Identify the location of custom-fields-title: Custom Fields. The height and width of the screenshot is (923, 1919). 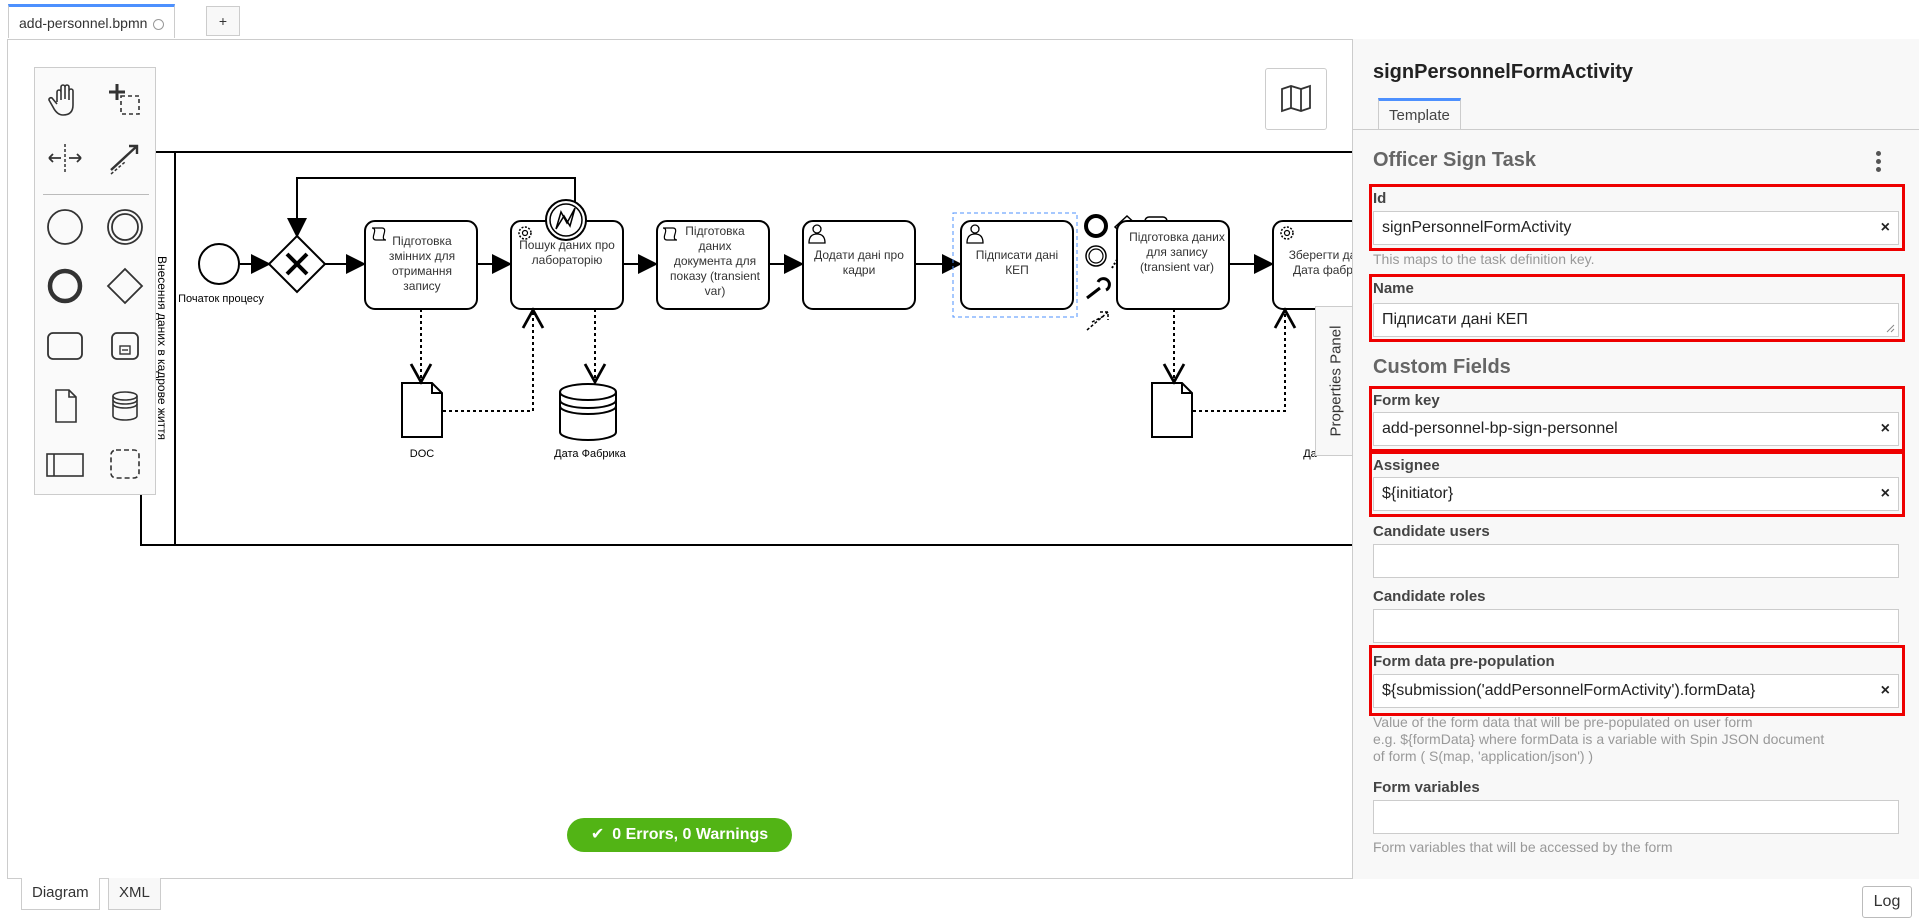
(1442, 367).